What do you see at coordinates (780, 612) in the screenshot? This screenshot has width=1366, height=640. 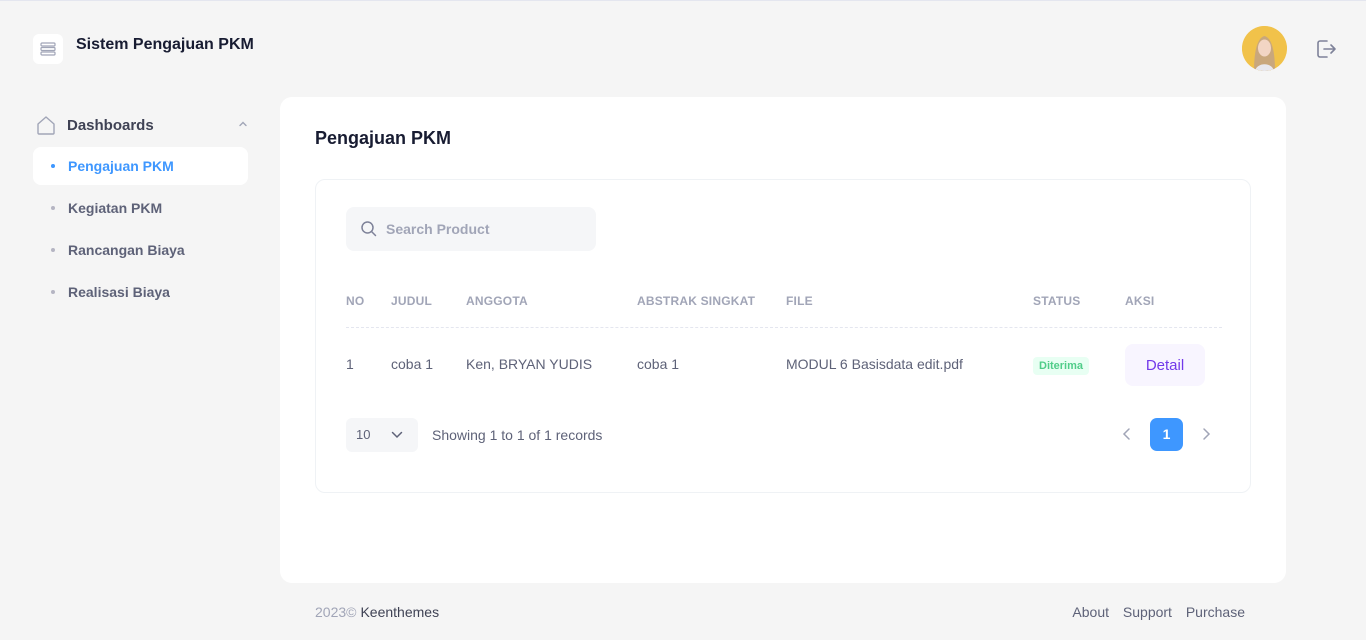 I see `footer: 2023© Keenthemes About Support Purchase` at bounding box center [780, 612].